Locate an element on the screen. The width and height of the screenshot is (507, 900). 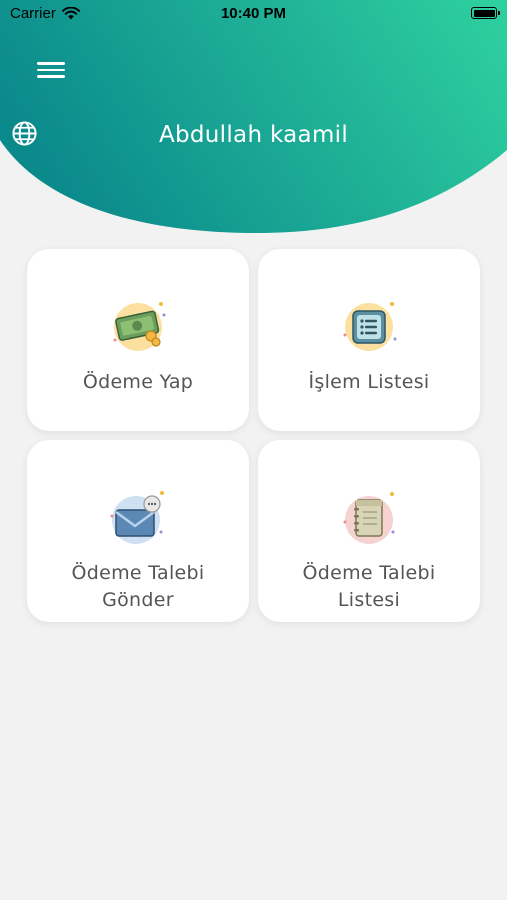
transaction-list-card: İşlem Listesi is located at coordinates (369, 340).